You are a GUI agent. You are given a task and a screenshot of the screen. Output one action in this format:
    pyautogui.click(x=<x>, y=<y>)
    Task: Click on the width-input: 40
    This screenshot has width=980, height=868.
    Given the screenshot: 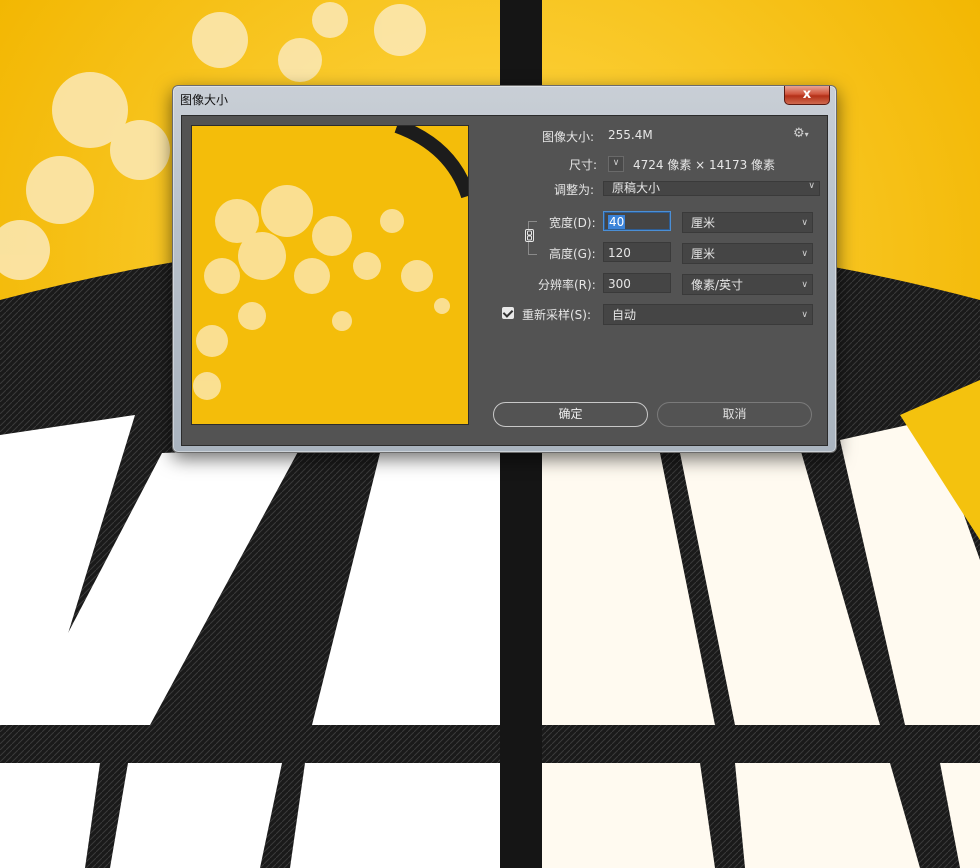 What is the action you would take?
    pyautogui.click(x=637, y=221)
    